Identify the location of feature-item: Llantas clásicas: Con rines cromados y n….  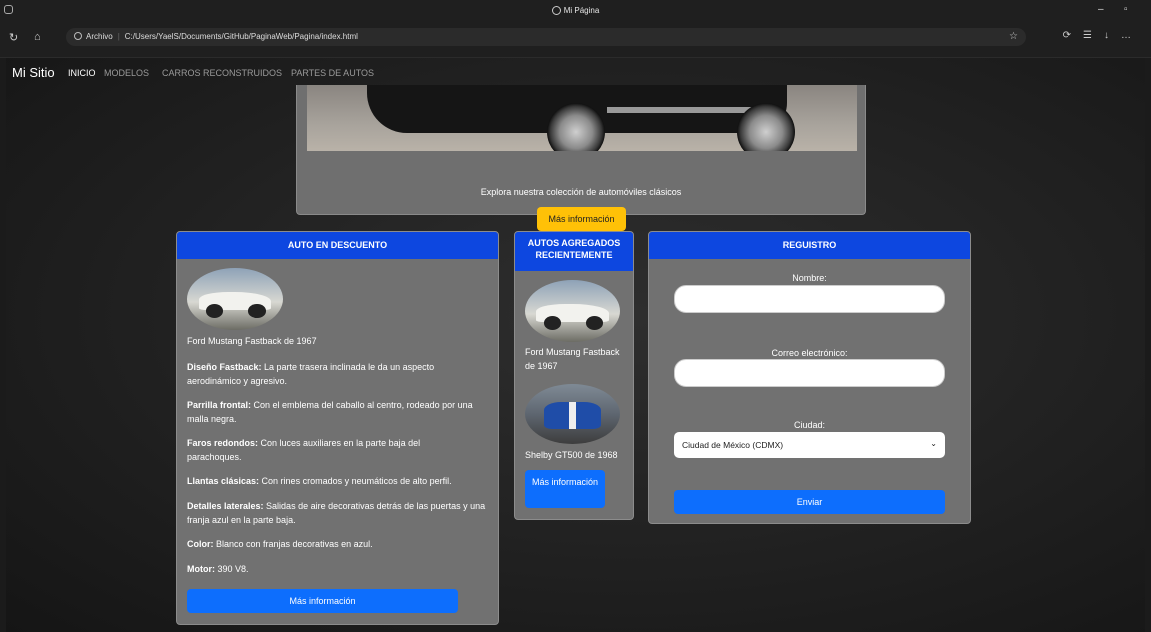
(319, 481).